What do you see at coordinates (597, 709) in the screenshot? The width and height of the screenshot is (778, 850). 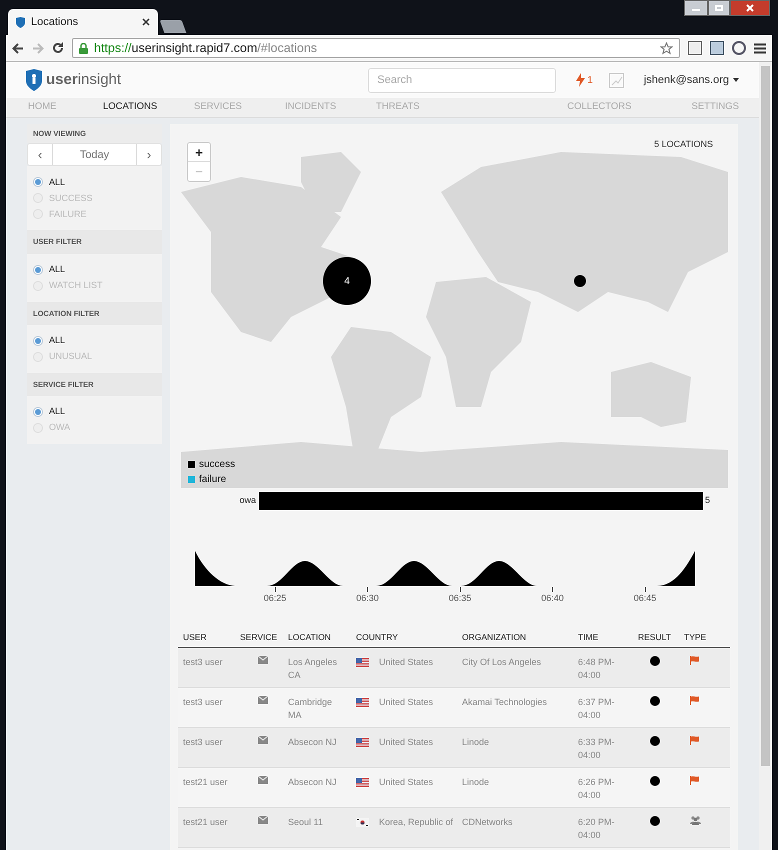 I see `table-cell-text: 6:37 PM-04:00` at bounding box center [597, 709].